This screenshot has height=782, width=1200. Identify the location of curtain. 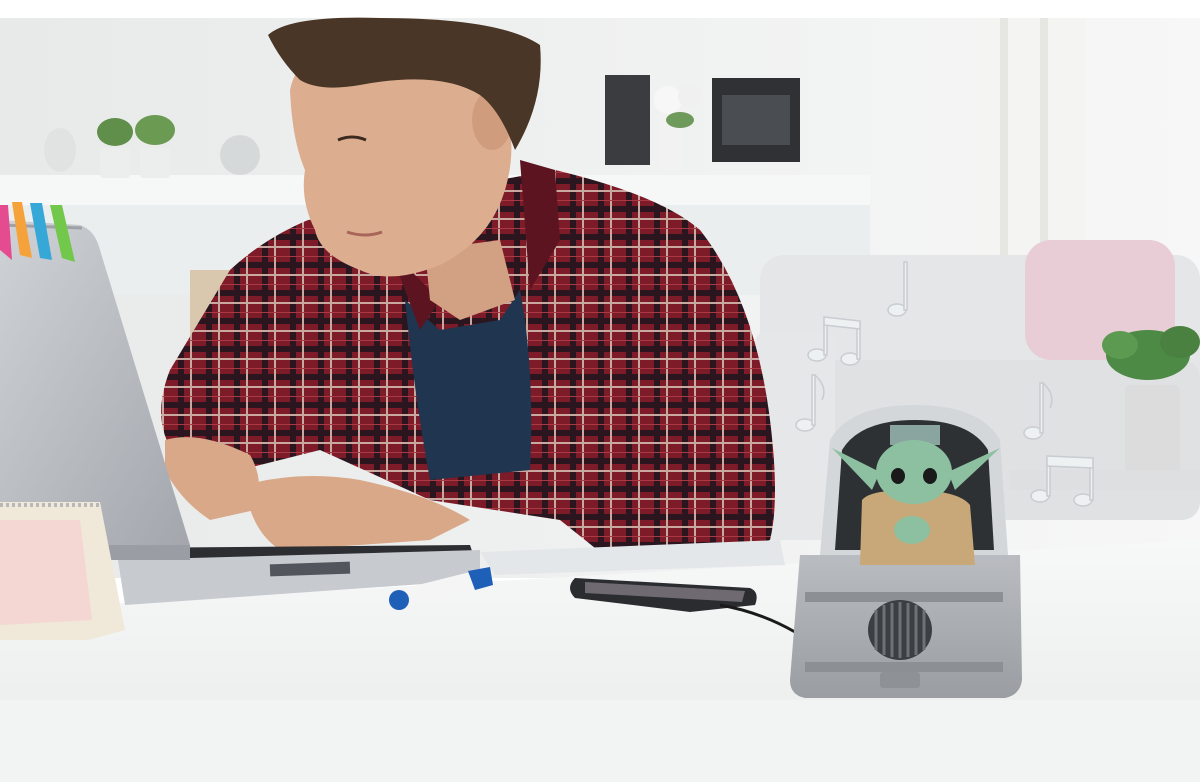
(1030, 148).